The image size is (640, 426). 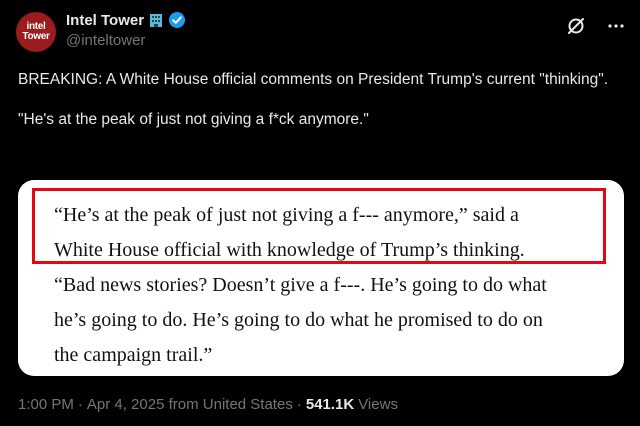 I want to click on office-building-icon, so click(x=156, y=20).